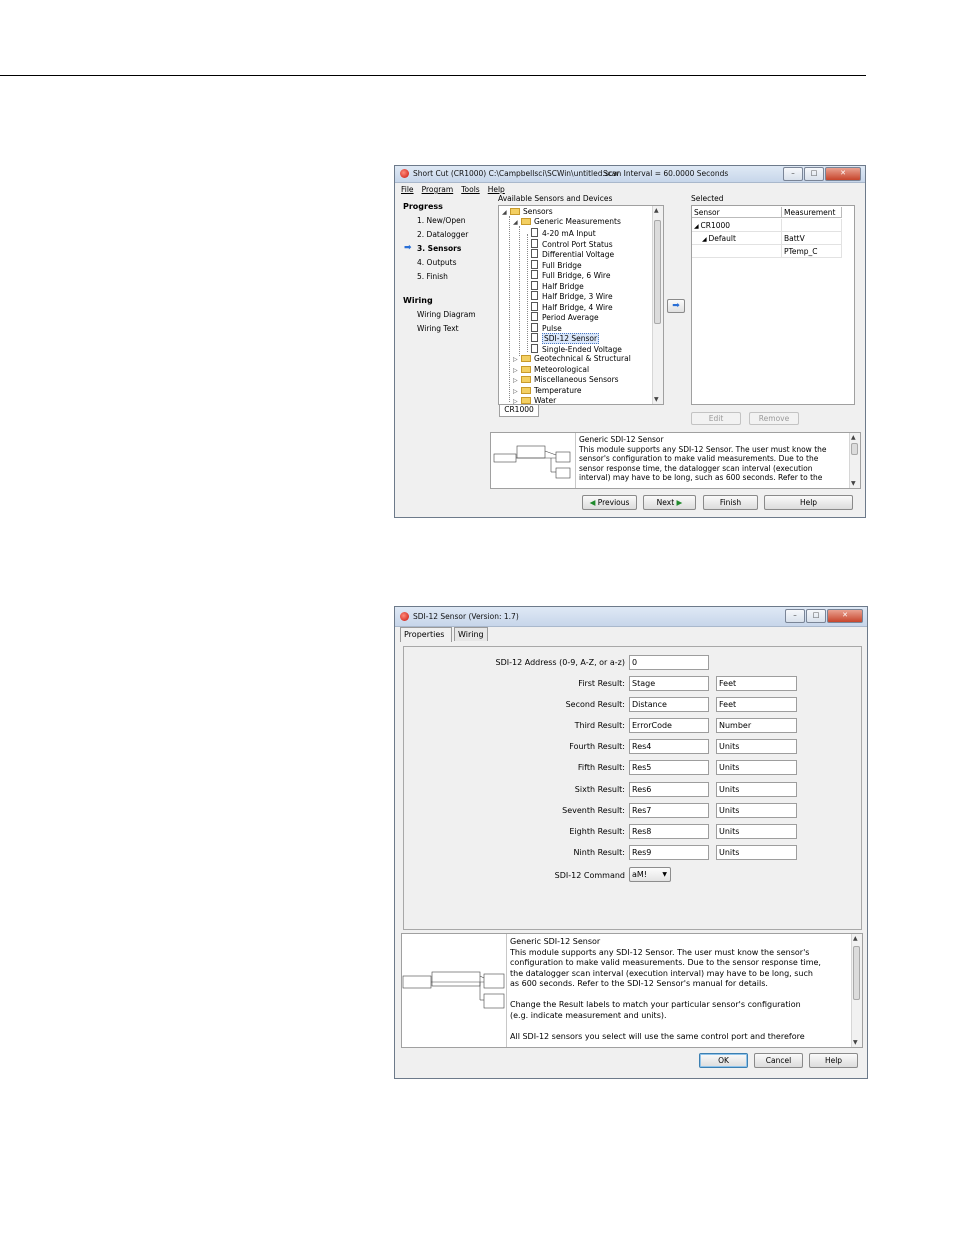  I want to click on menu-file: File, so click(407, 189).